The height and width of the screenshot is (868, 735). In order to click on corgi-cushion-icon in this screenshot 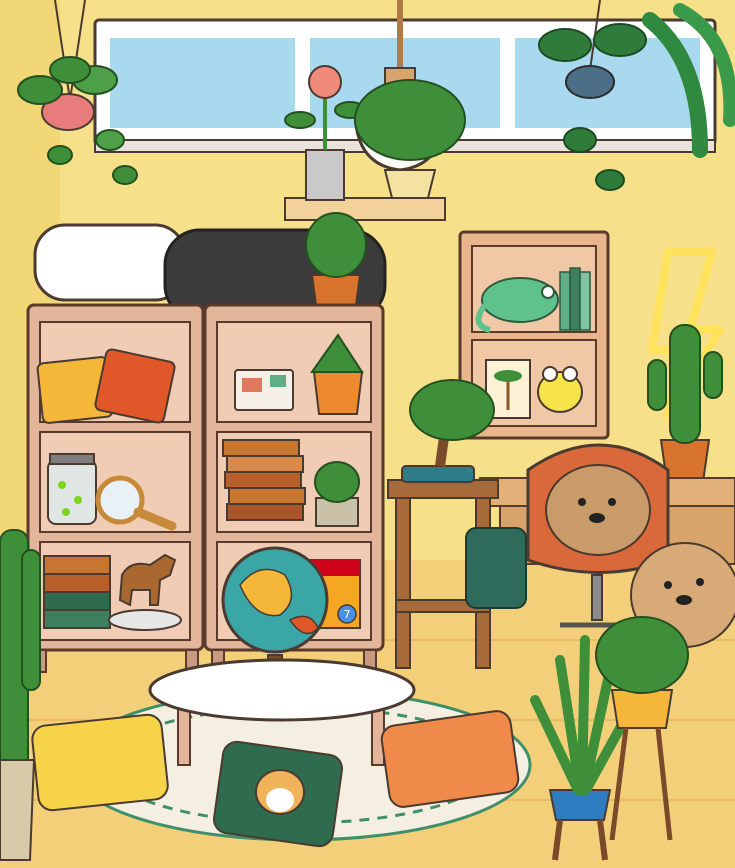, I will do `click(278, 794)`.